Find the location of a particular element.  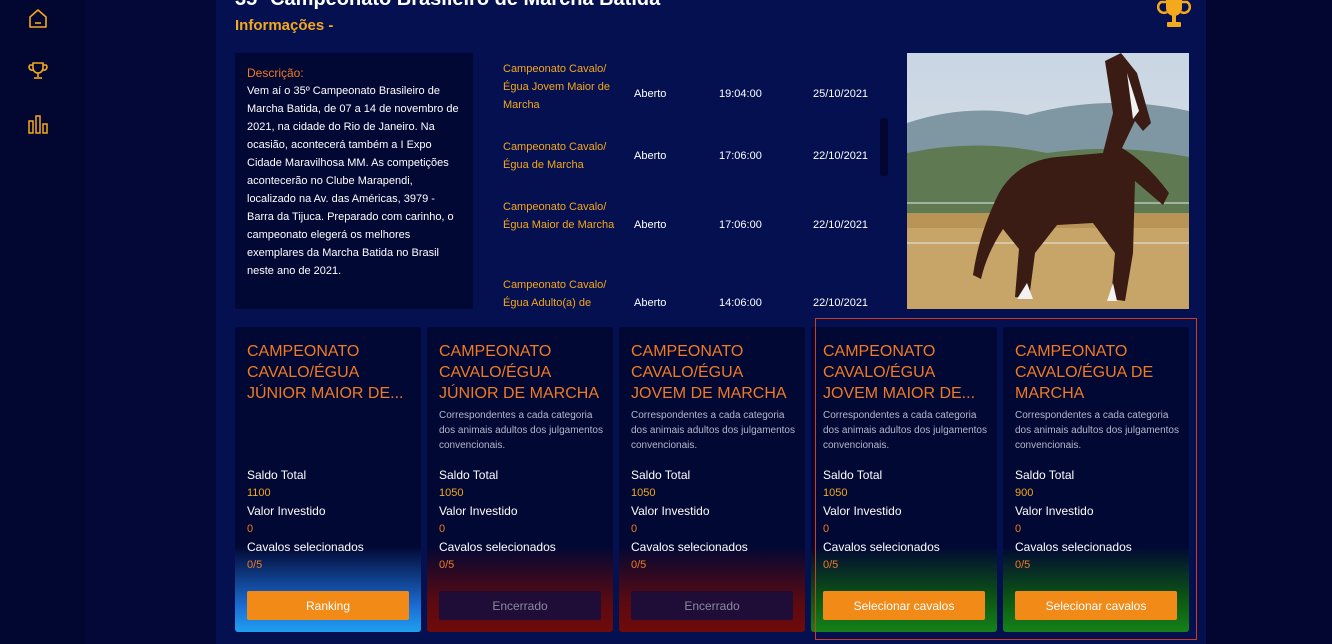

bar-chart-icon is located at coordinates (38, 124).